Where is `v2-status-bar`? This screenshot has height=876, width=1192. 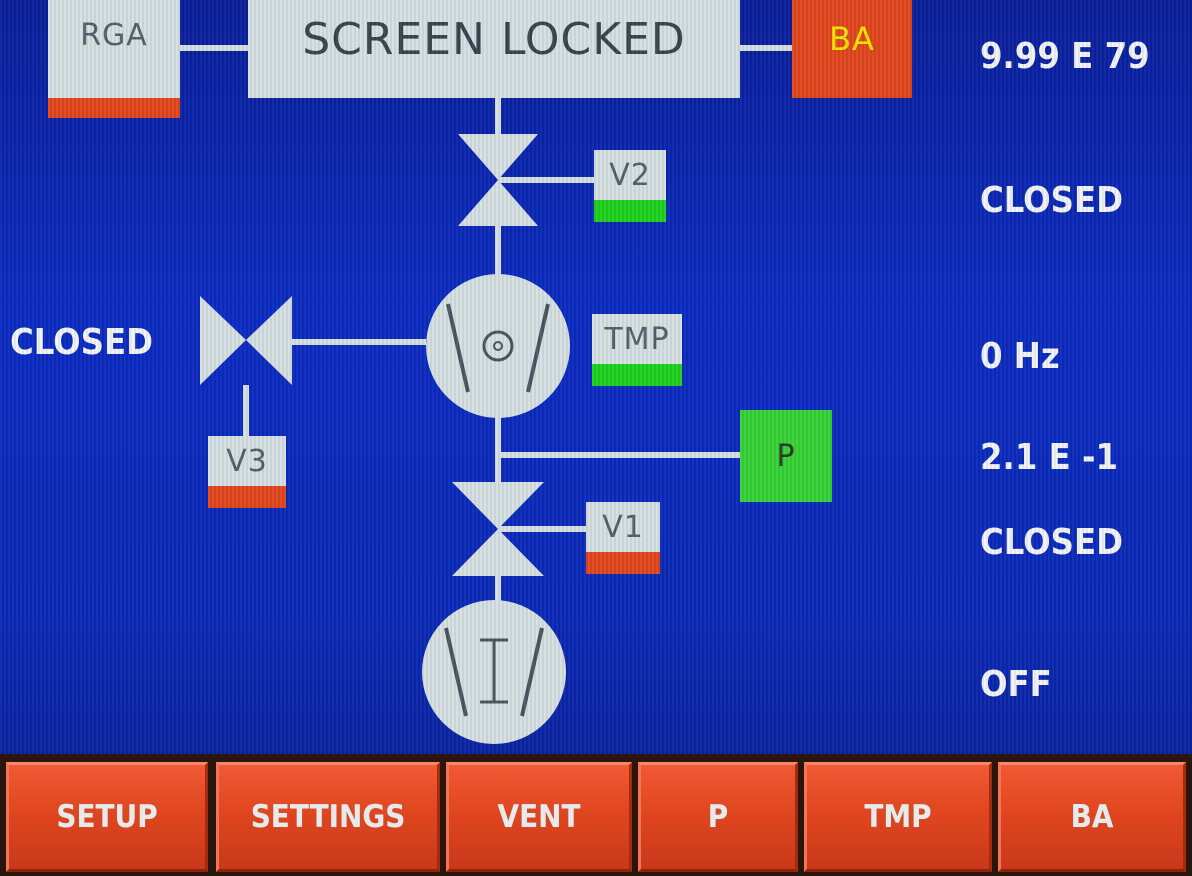 v2-status-bar is located at coordinates (630, 211).